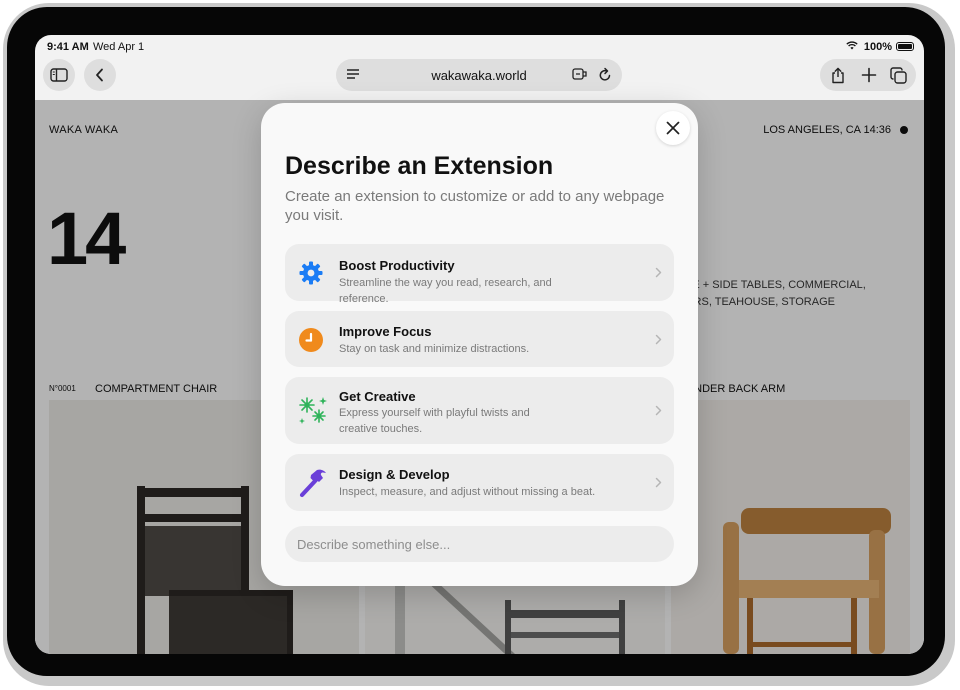  What do you see at coordinates (419, 166) in the screenshot?
I see `sheet-title: Describe an Extension` at bounding box center [419, 166].